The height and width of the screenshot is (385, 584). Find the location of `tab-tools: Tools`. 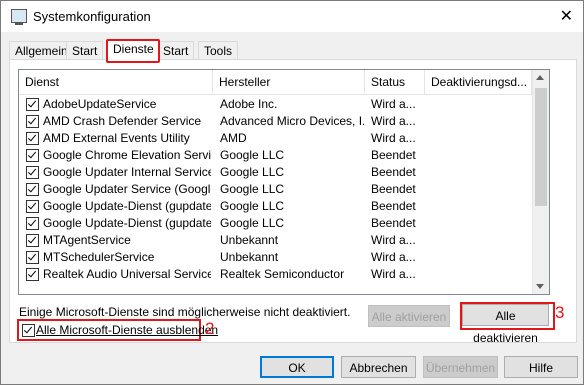

tab-tools: Tools is located at coordinates (218, 50).